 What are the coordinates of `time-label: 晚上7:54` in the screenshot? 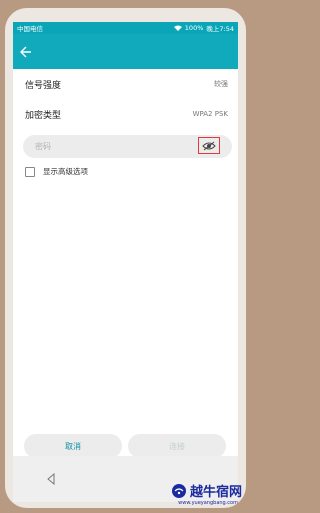 It's located at (220, 29).